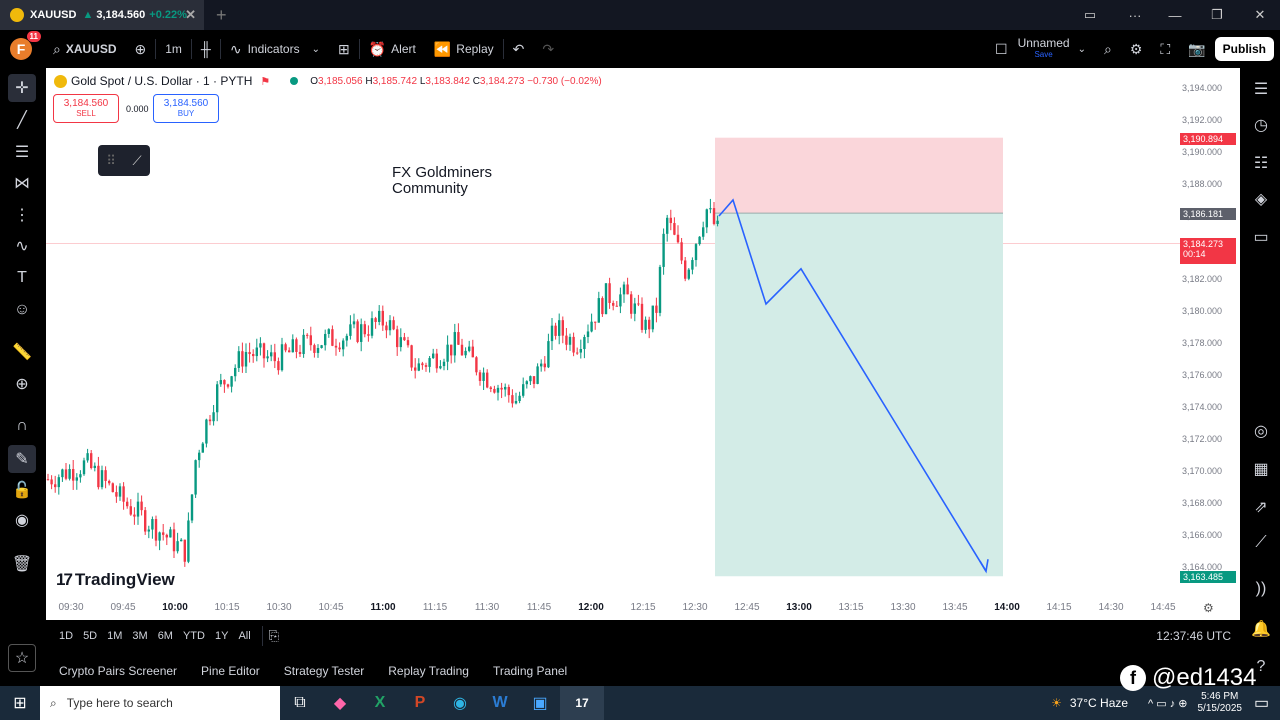 This screenshot has height=720, width=1280. What do you see at coordinates (1261, 163) in the screenshot?
I see `news-icon: ☷` at bounding box center [1261, 163].